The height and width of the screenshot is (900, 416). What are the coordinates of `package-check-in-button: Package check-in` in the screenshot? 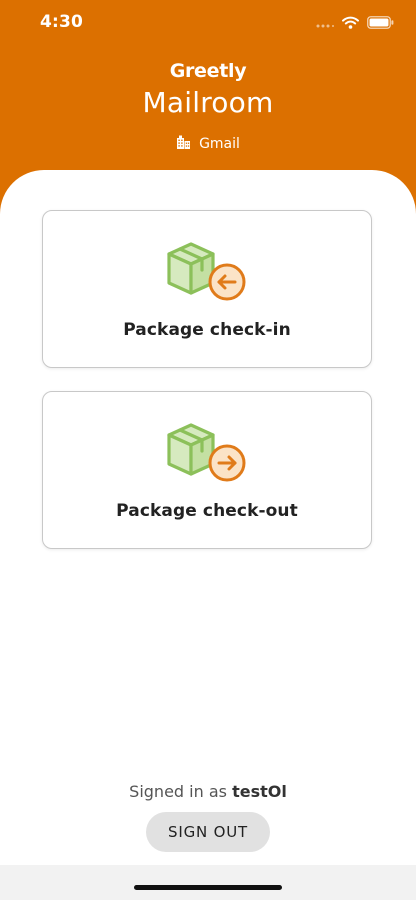 It's located at (207, 289).